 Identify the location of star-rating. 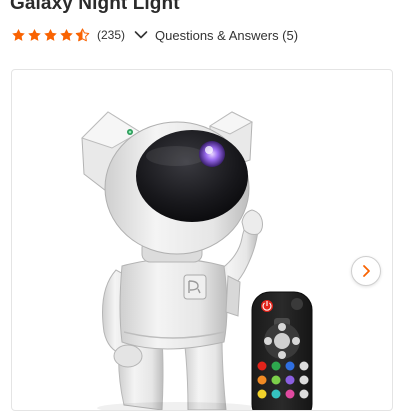
(50, 35).